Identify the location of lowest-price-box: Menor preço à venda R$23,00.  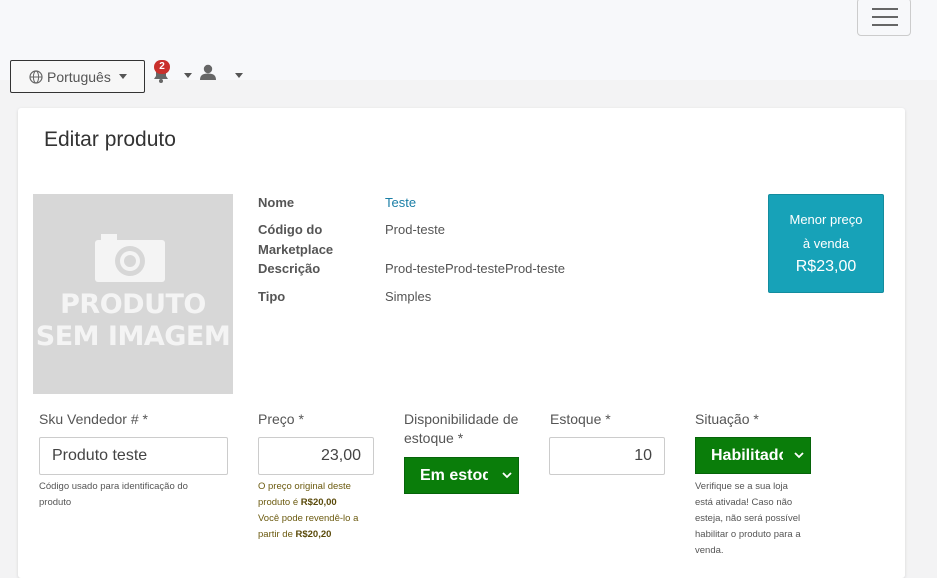
(826, 243).